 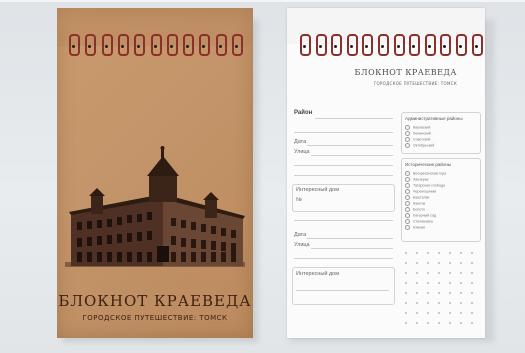 What do you see at coordinates (417, 127) in the screenshot?
I see `admin-district-item: Кировский` at bounding box center [417, 127].